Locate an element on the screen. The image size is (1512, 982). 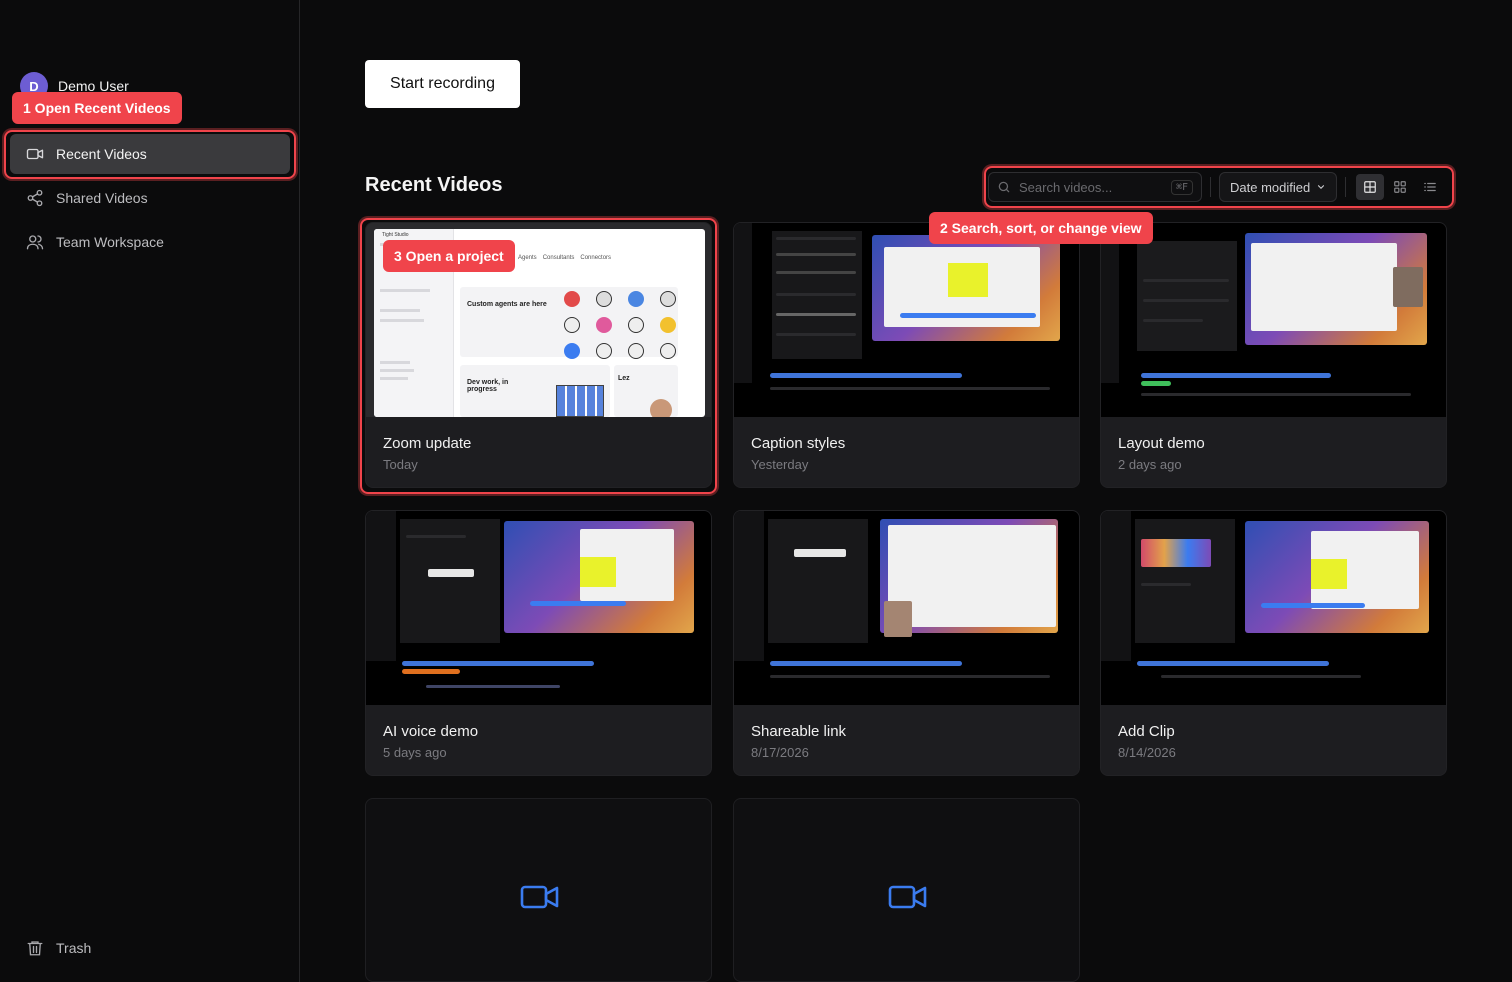
list-icon is located at coordinates (1430, 187).